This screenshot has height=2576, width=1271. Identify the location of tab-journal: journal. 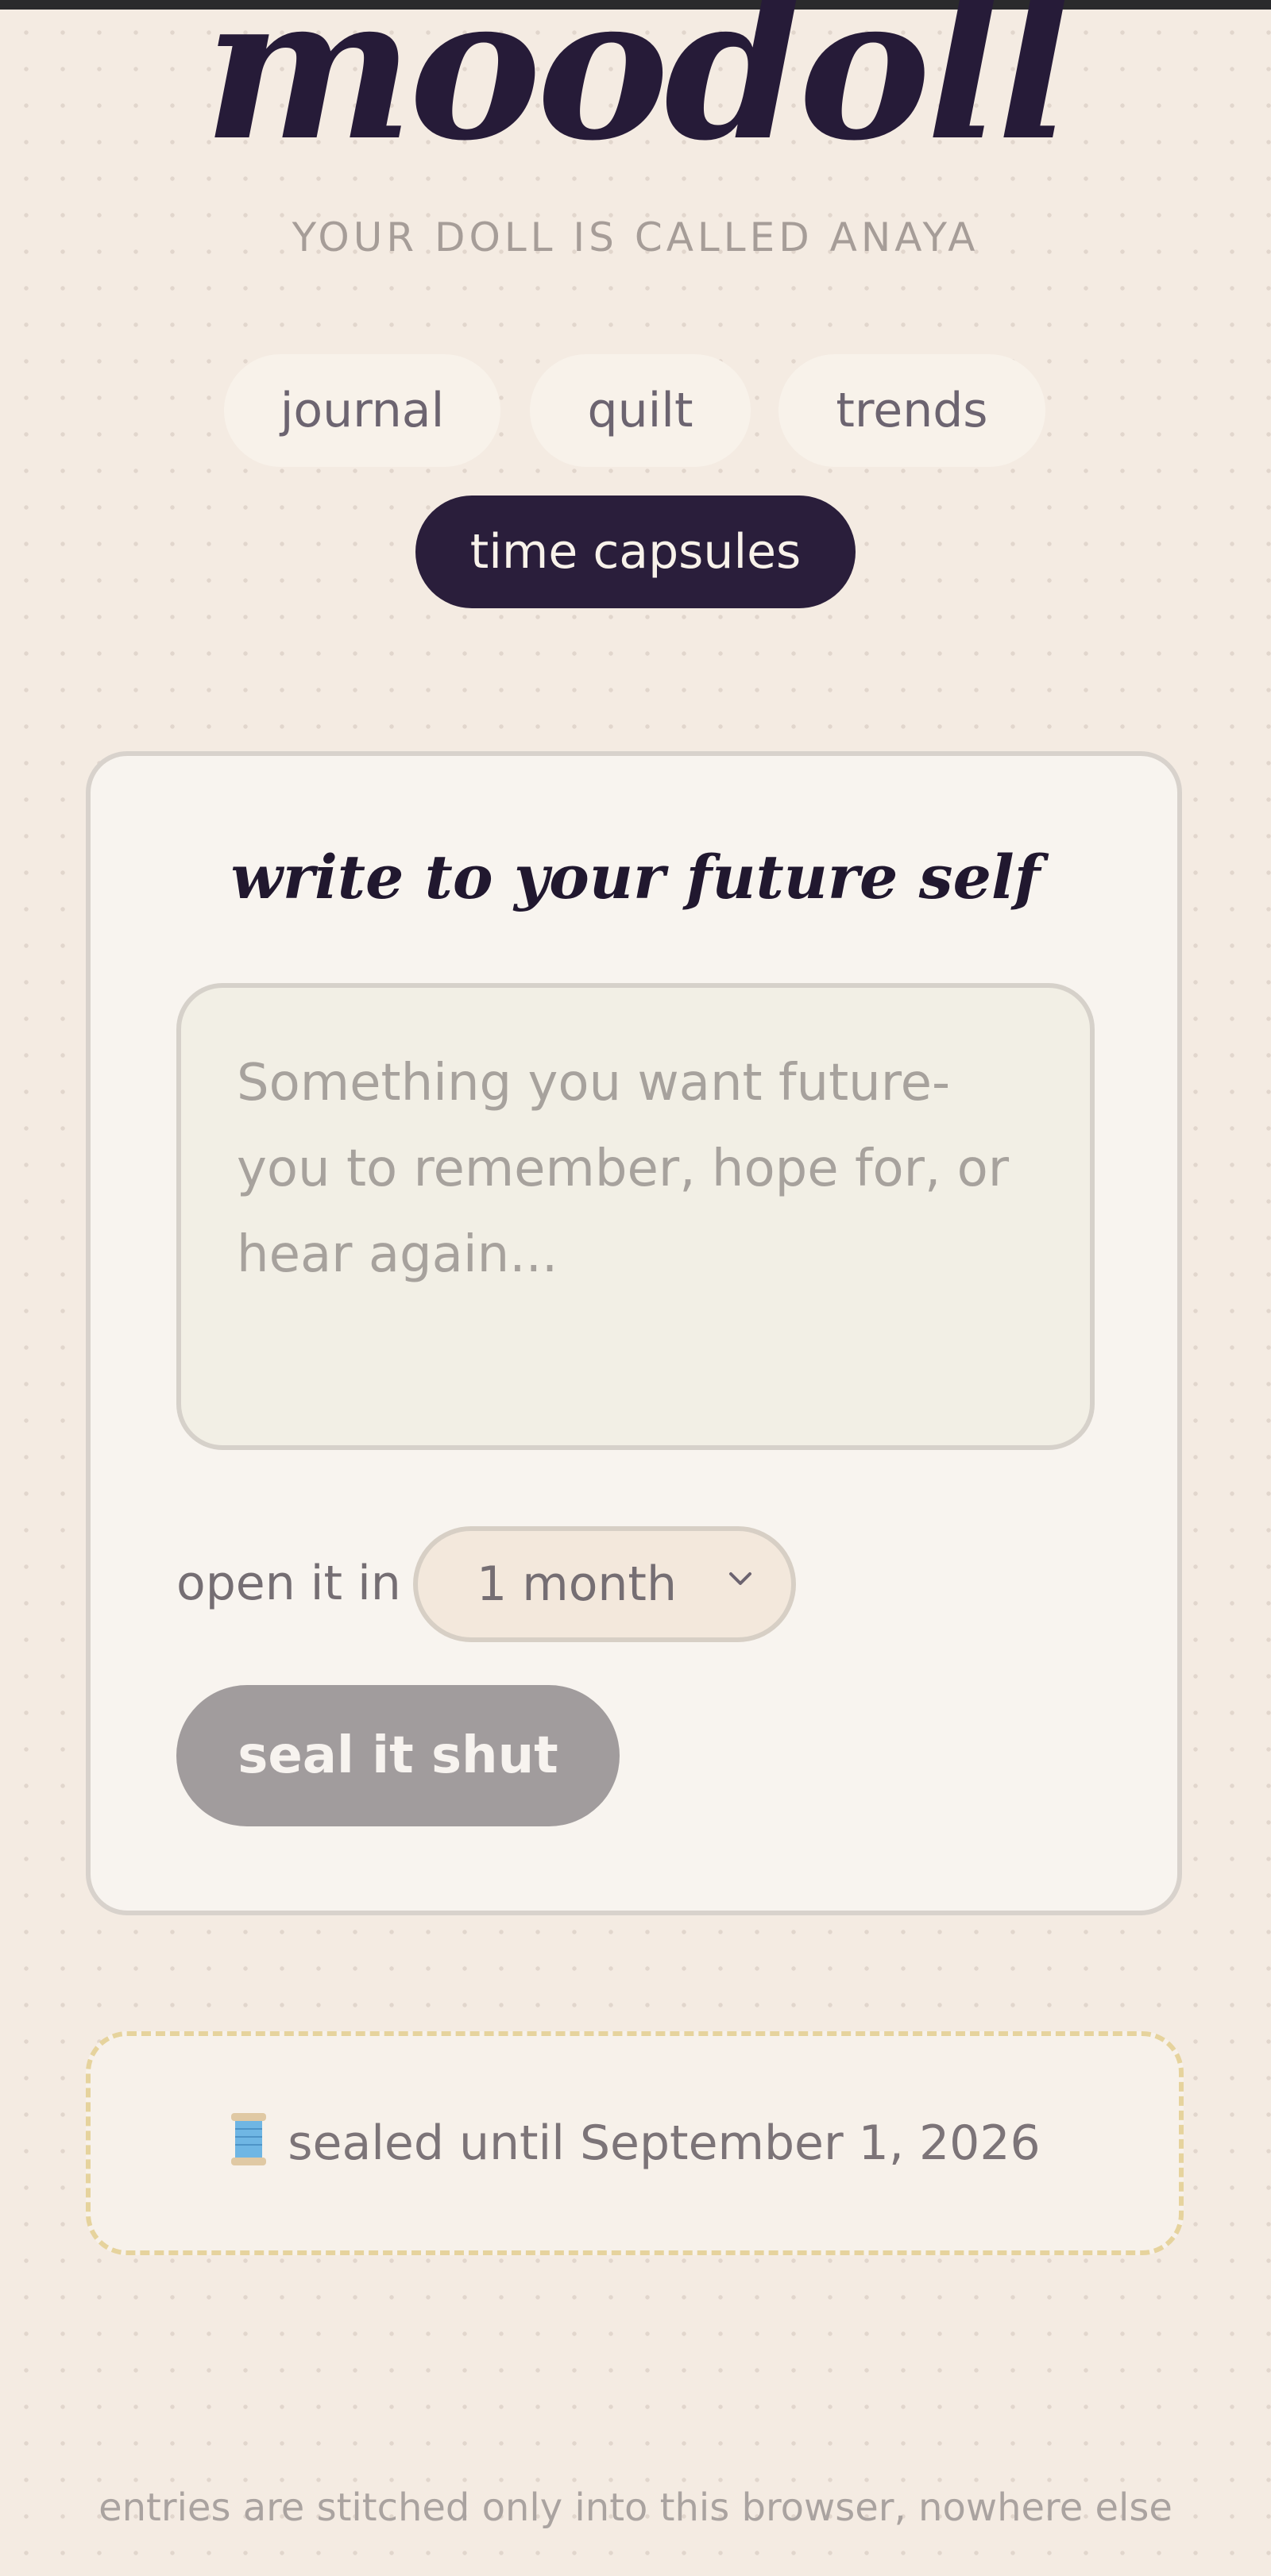
(362, 411).